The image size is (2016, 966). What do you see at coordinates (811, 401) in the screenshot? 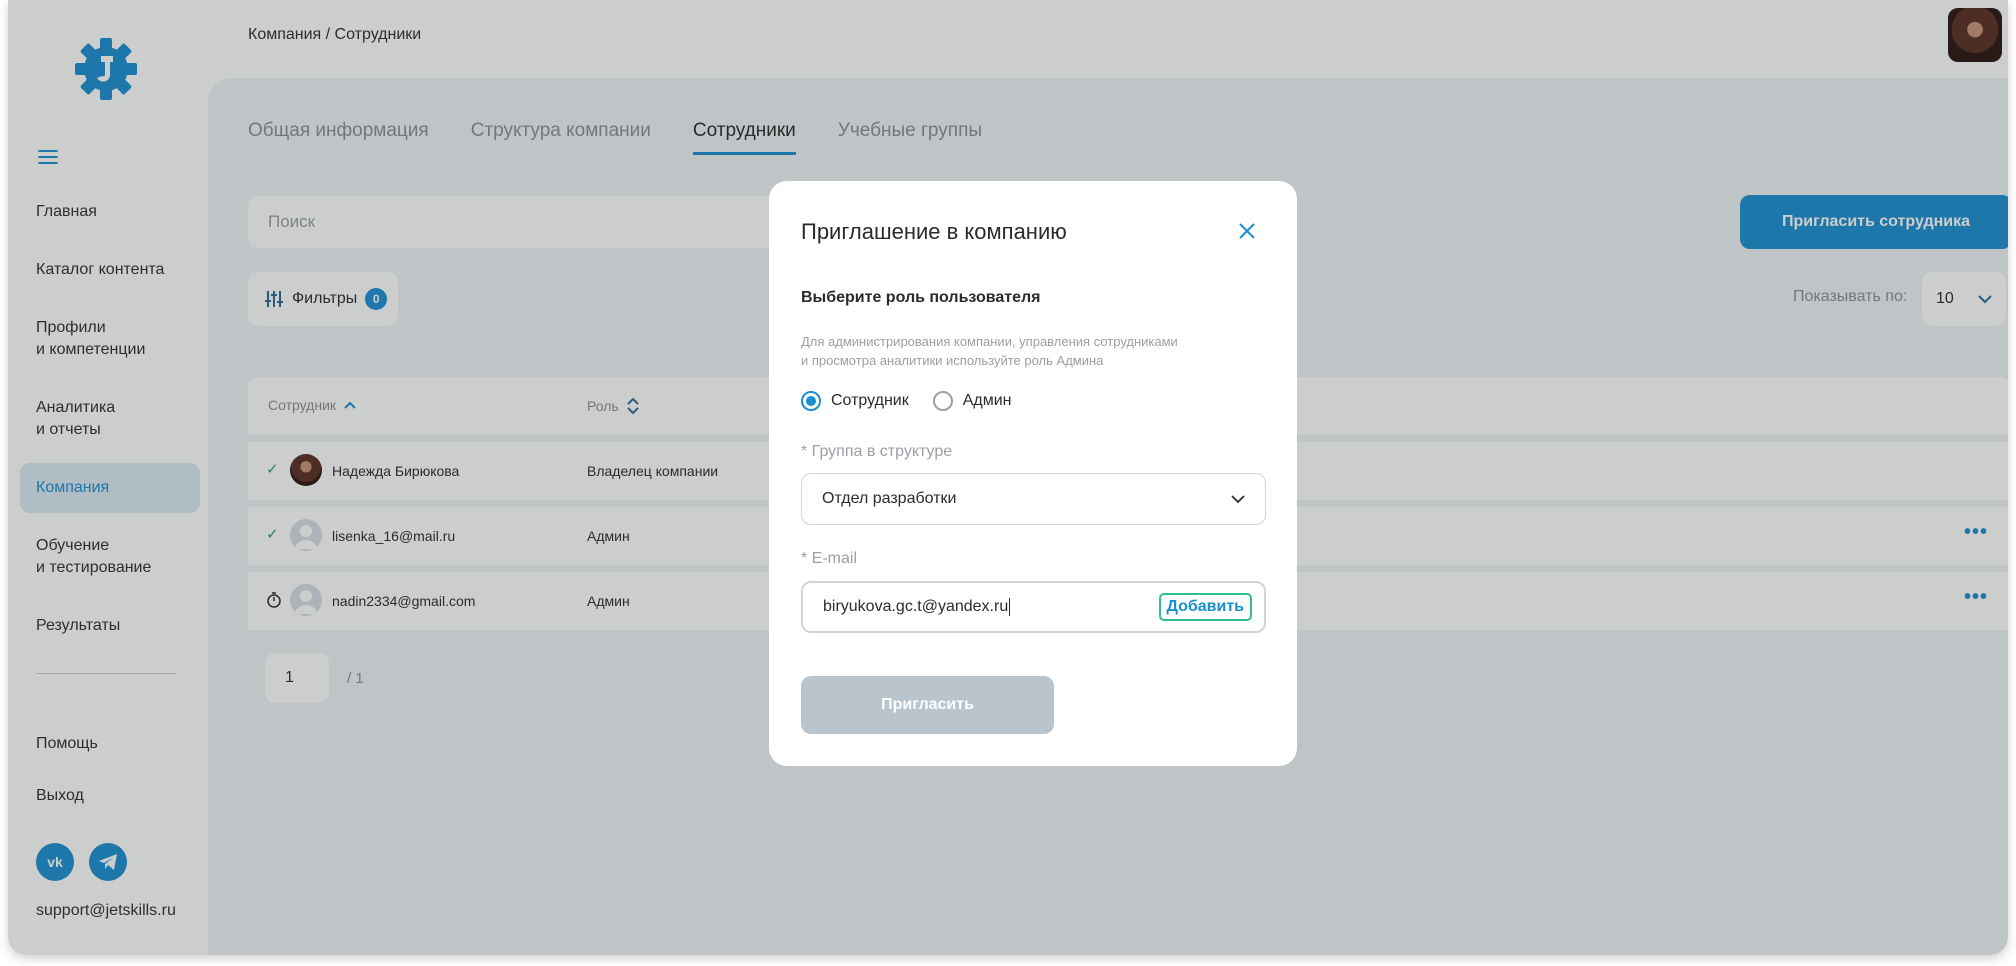
I see `role-employee-radio` at bounding box center [811, 401].